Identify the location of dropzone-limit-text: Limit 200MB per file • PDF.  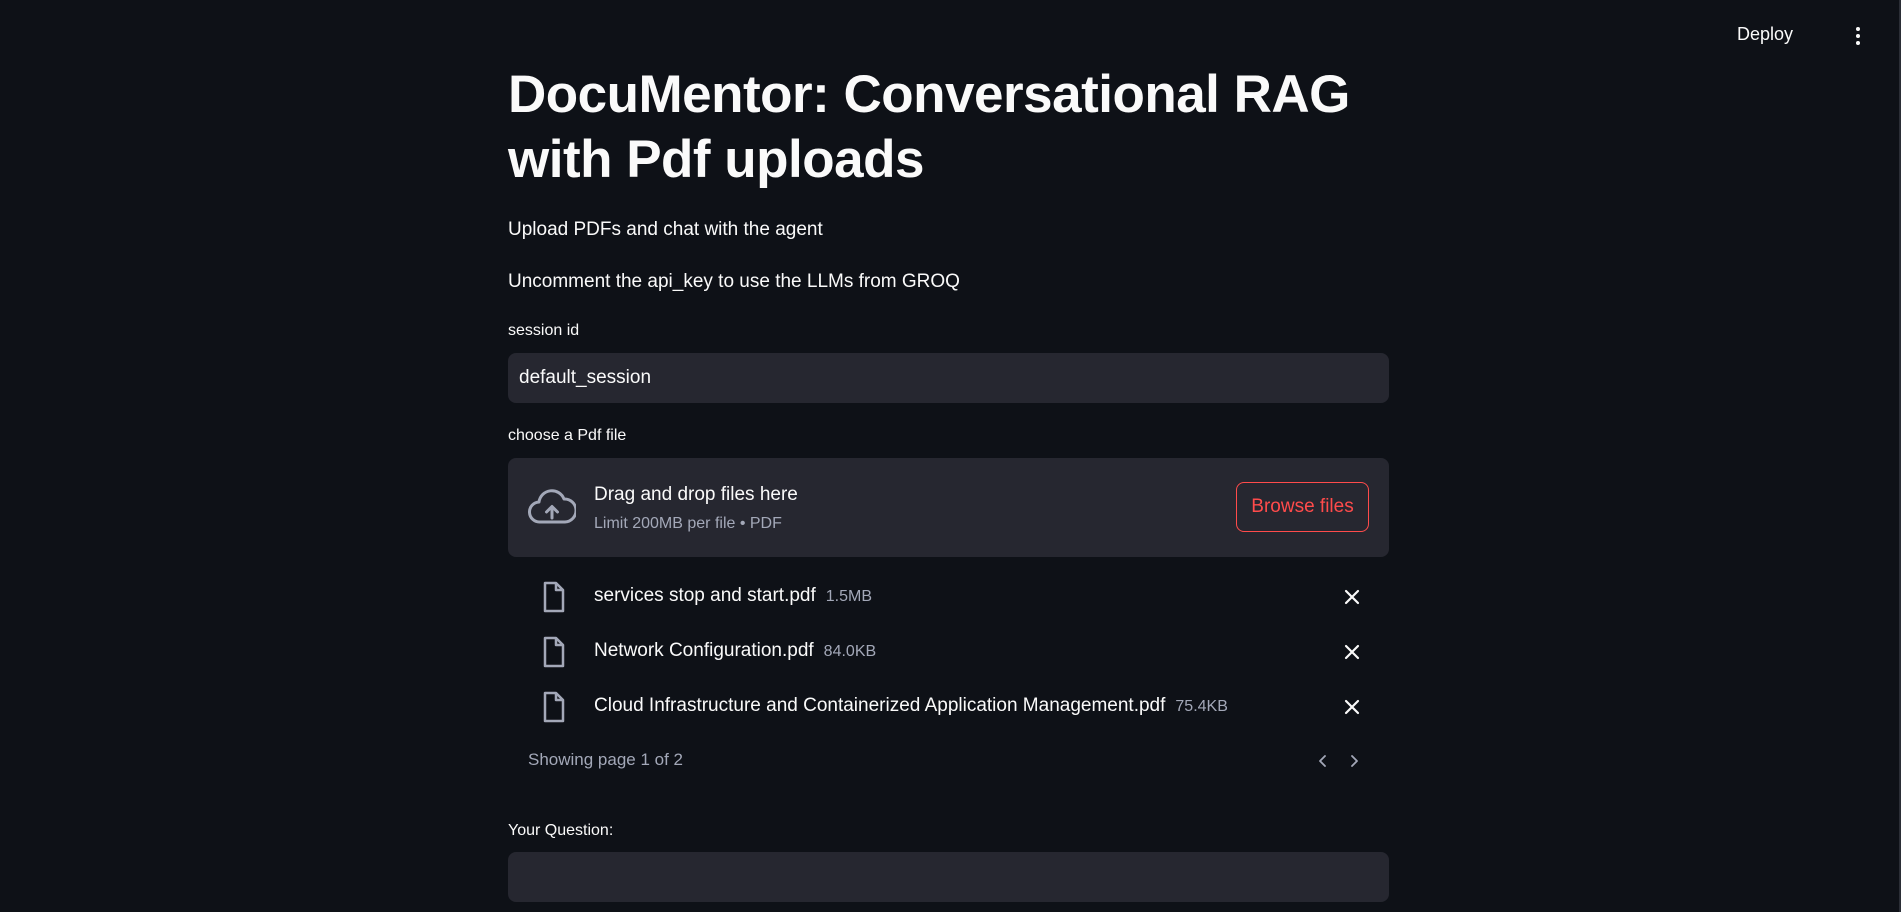
(688, 523).